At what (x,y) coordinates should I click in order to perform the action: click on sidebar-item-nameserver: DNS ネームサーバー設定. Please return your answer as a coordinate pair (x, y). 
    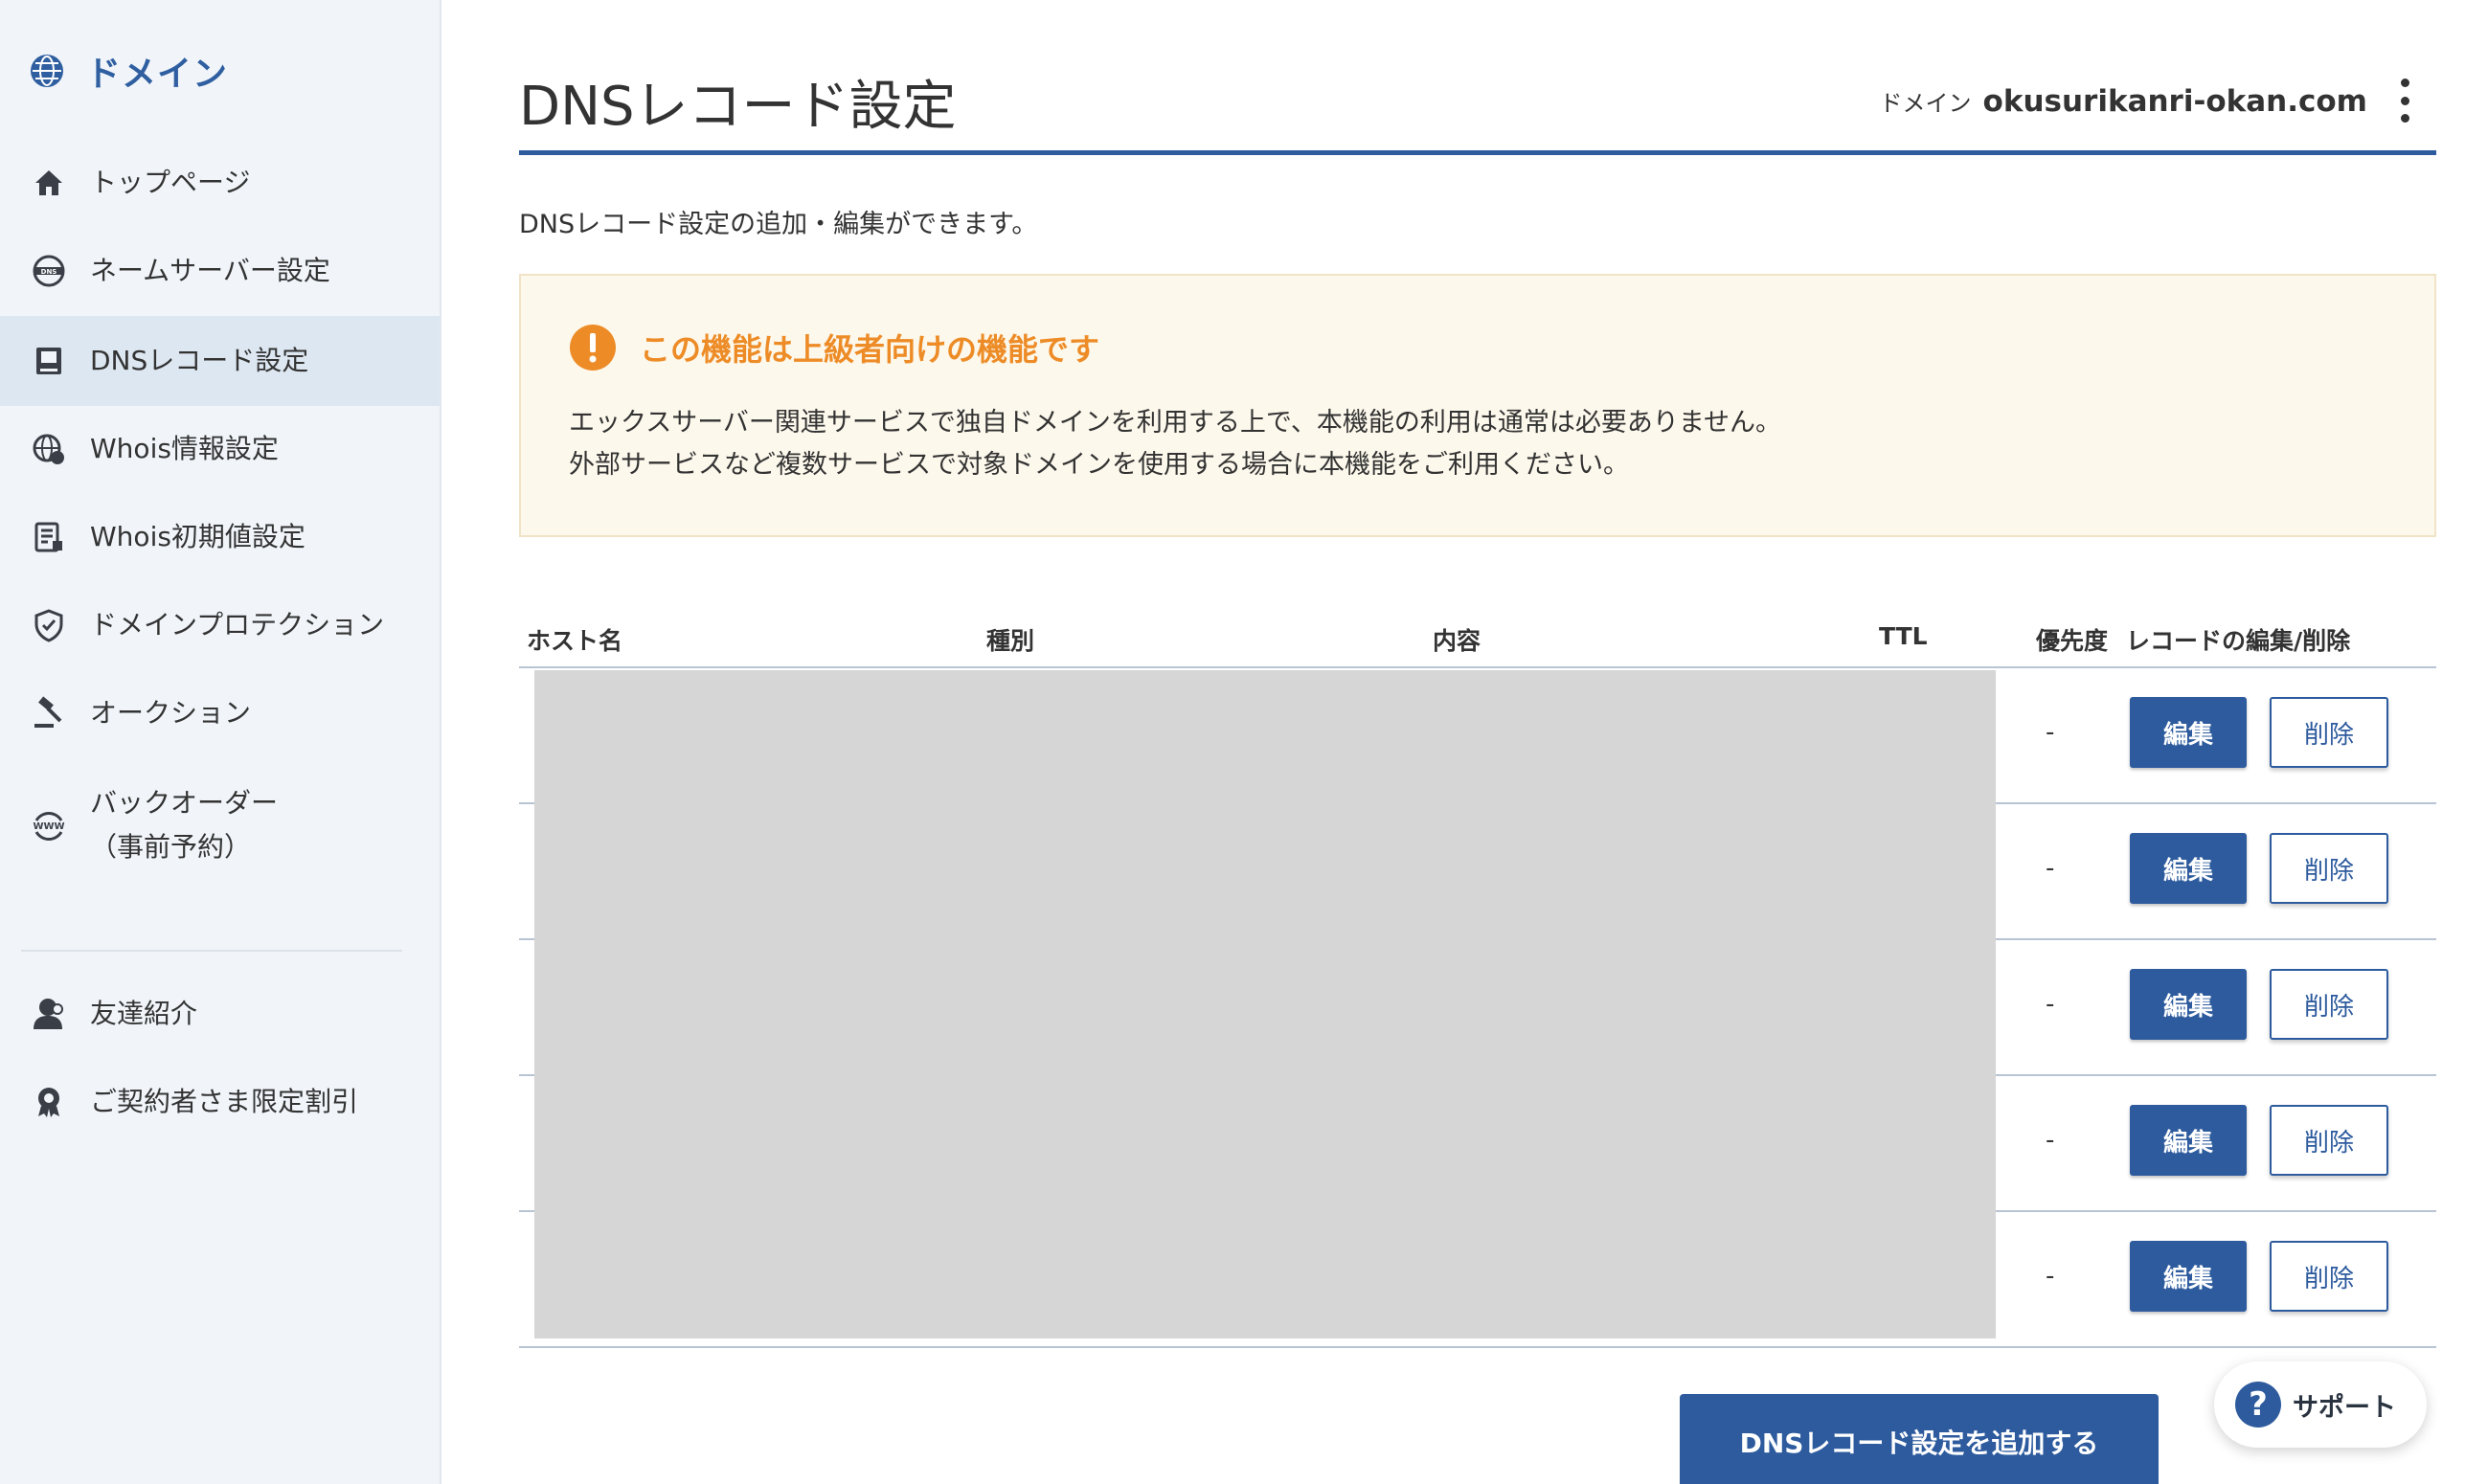
    Looking at the image, I should click on (220, 271).